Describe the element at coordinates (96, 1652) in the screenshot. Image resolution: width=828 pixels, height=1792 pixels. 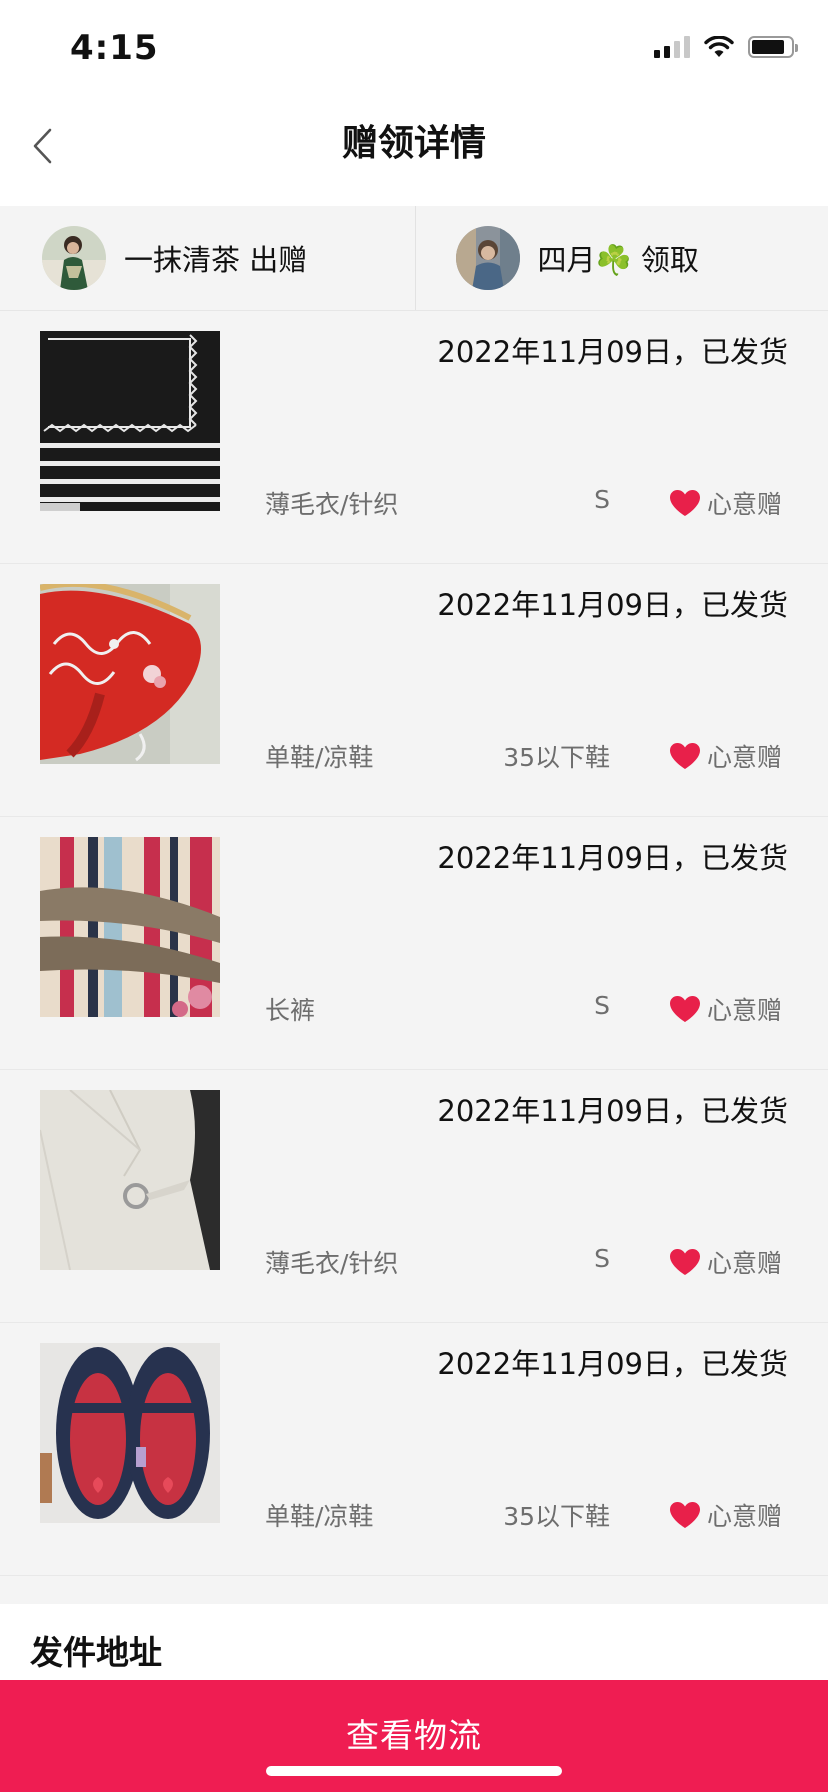
I see `address-title: 发件地址` at that location.